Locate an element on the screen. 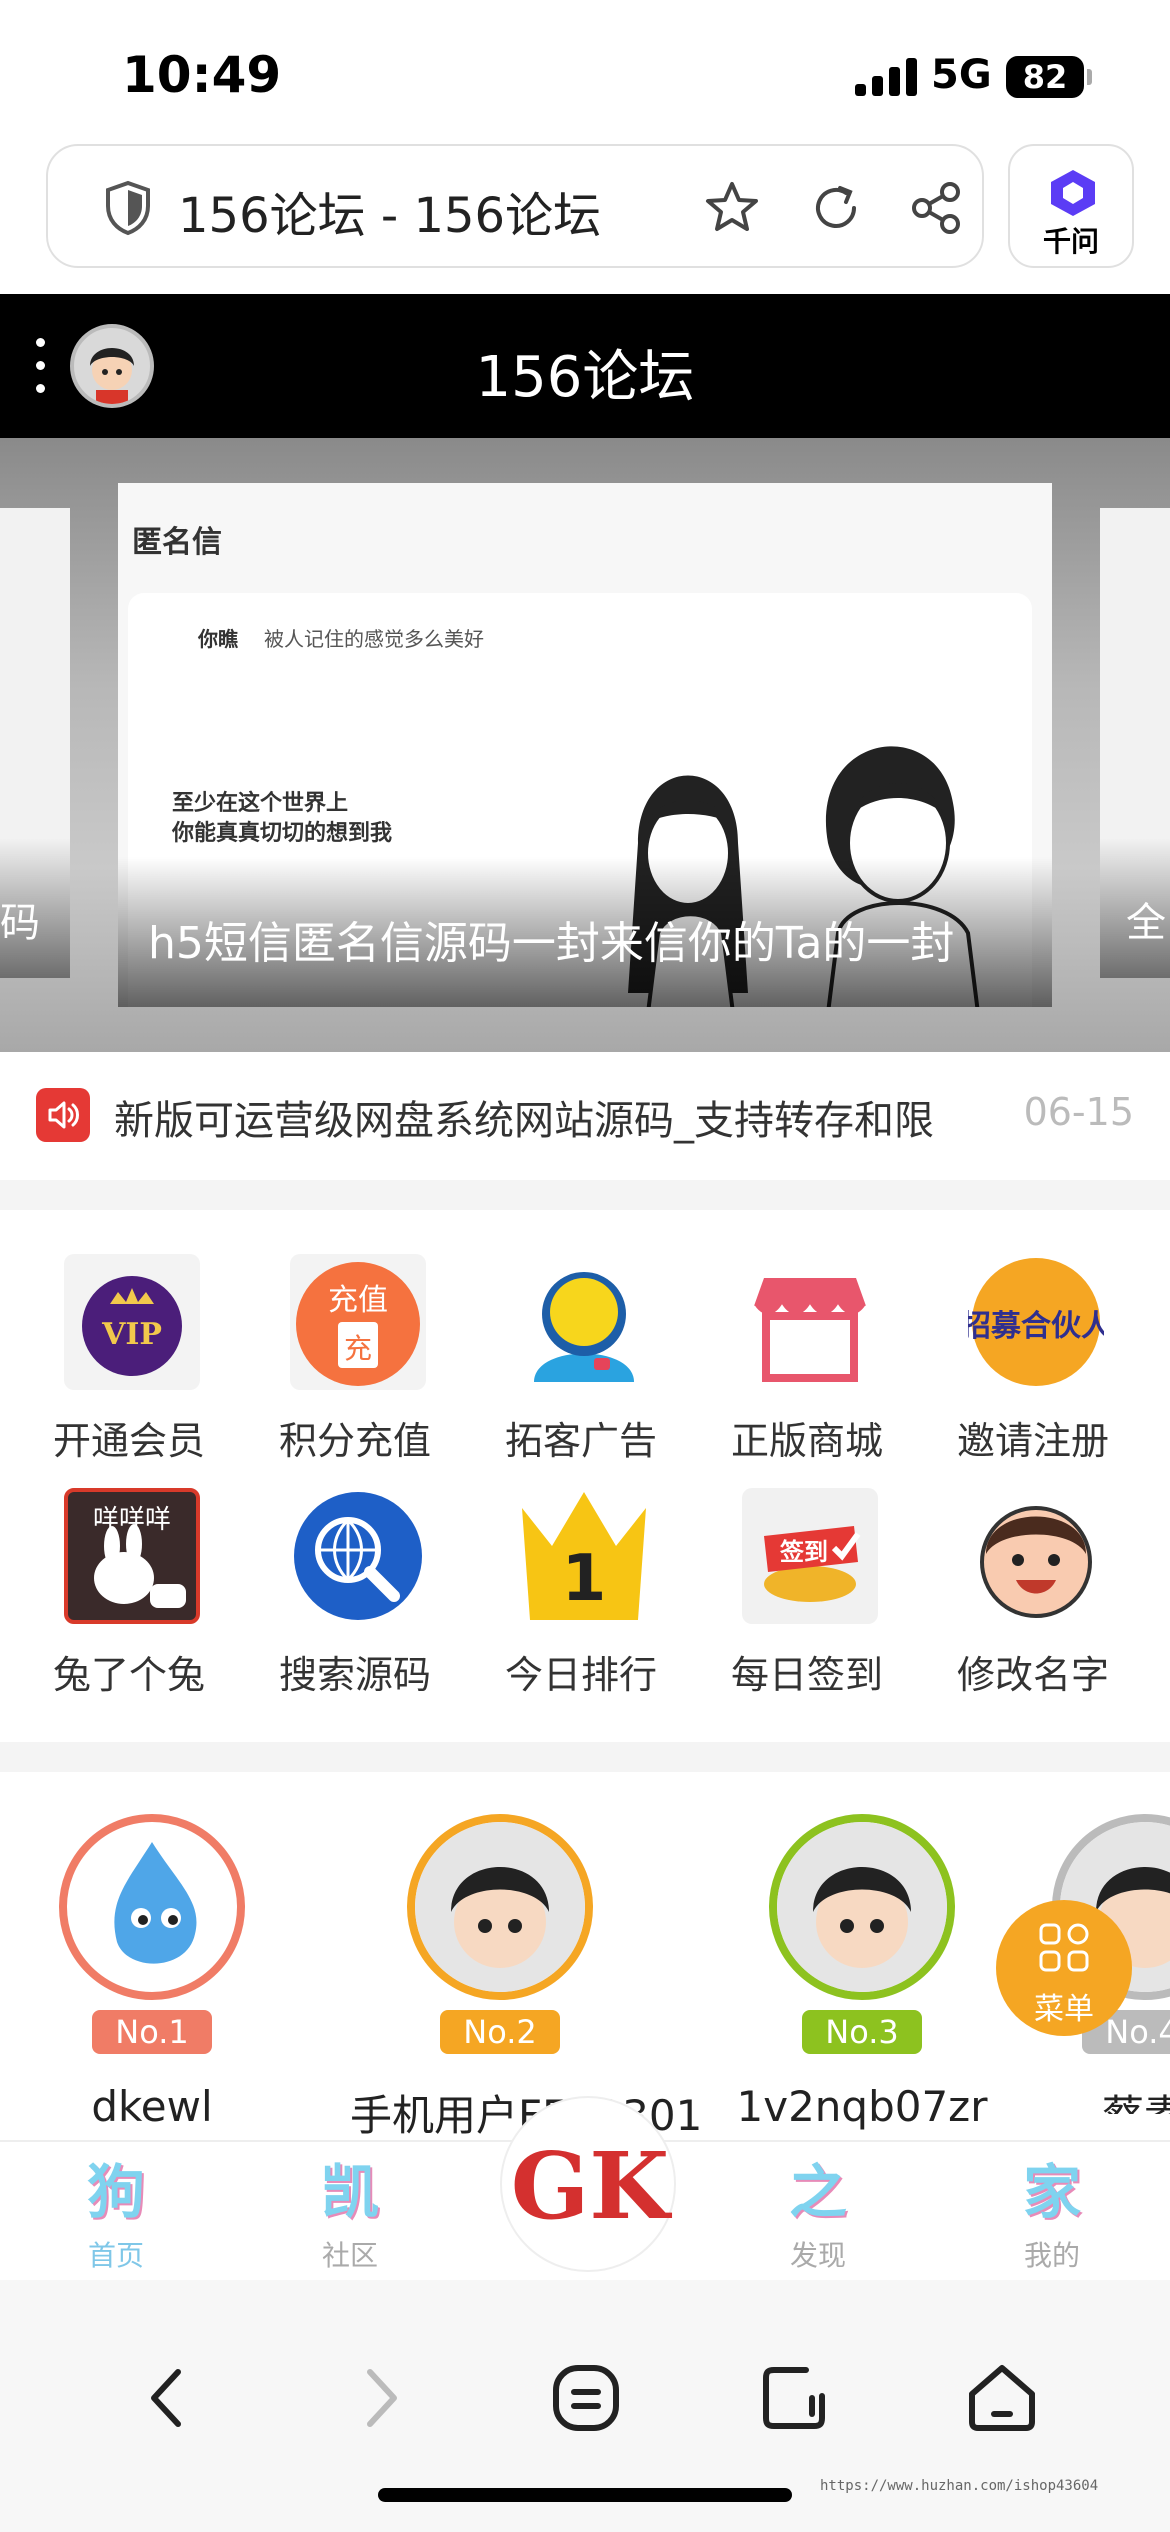 This screenshot has width=1170, height=2532. tab-glyph: 家 is located at coordinates (1051, 2192).